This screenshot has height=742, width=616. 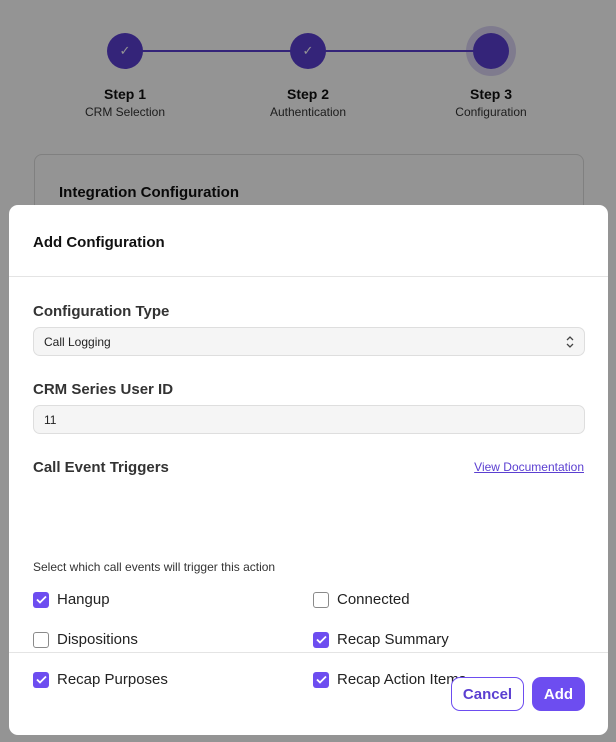 What do you see at coordinates (83, 599) in the screenshot?
I see `checkbox-label: Hangup` at bounding box center [83, 599].